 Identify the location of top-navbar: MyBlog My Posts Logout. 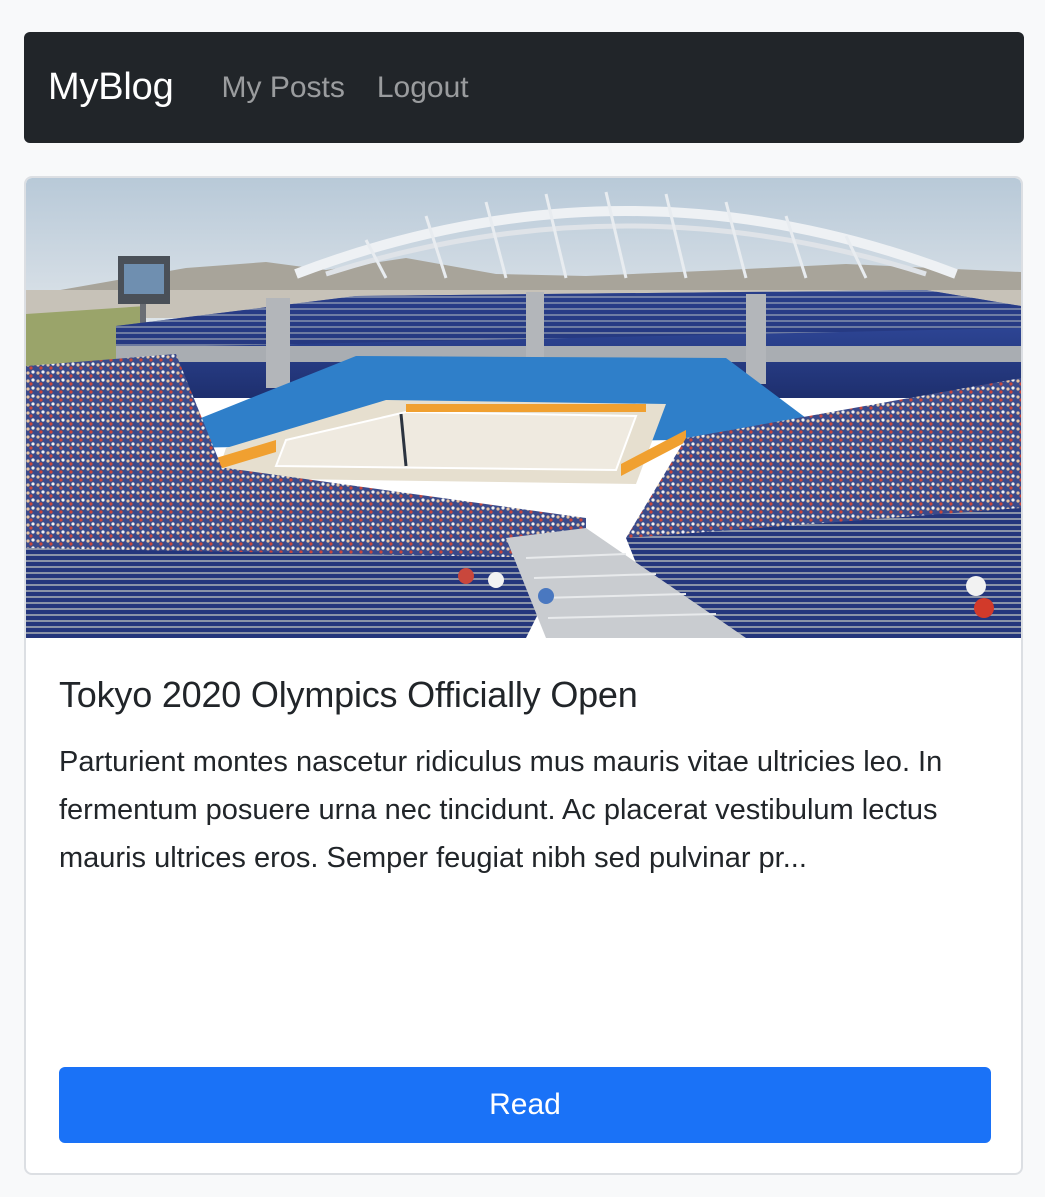
(524, 87).